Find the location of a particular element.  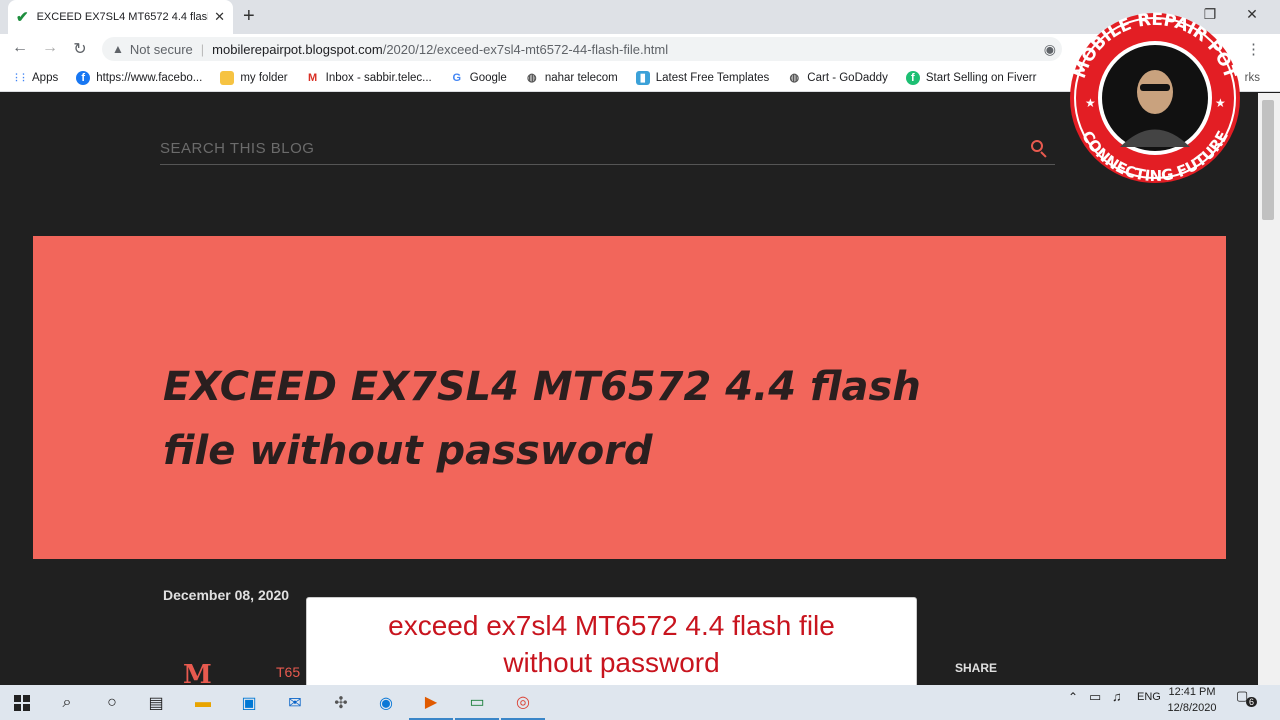

browser-tab: ✔ EXCEED EX7SL4 MT6572 4.4 flash ✕ is located at coordinates (120, 17).